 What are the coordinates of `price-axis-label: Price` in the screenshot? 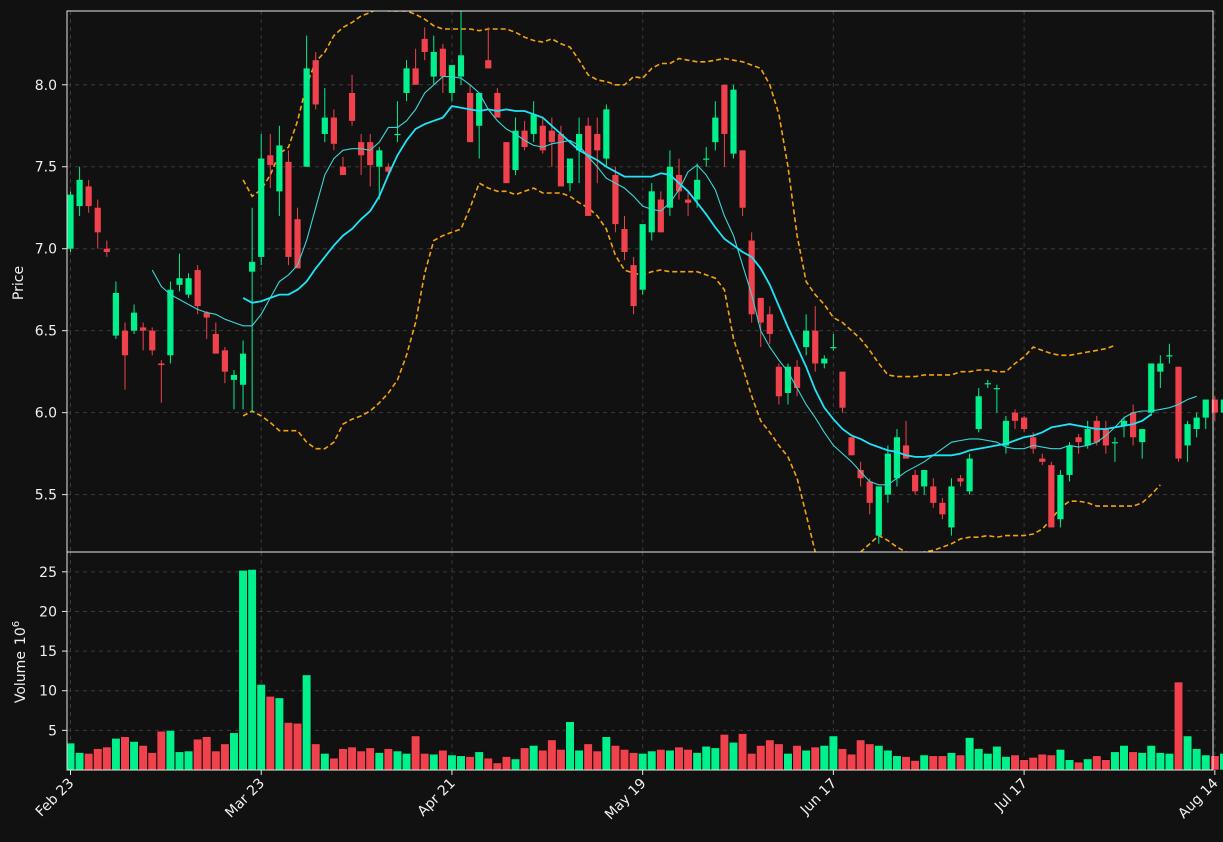 It's located at (19, 283).